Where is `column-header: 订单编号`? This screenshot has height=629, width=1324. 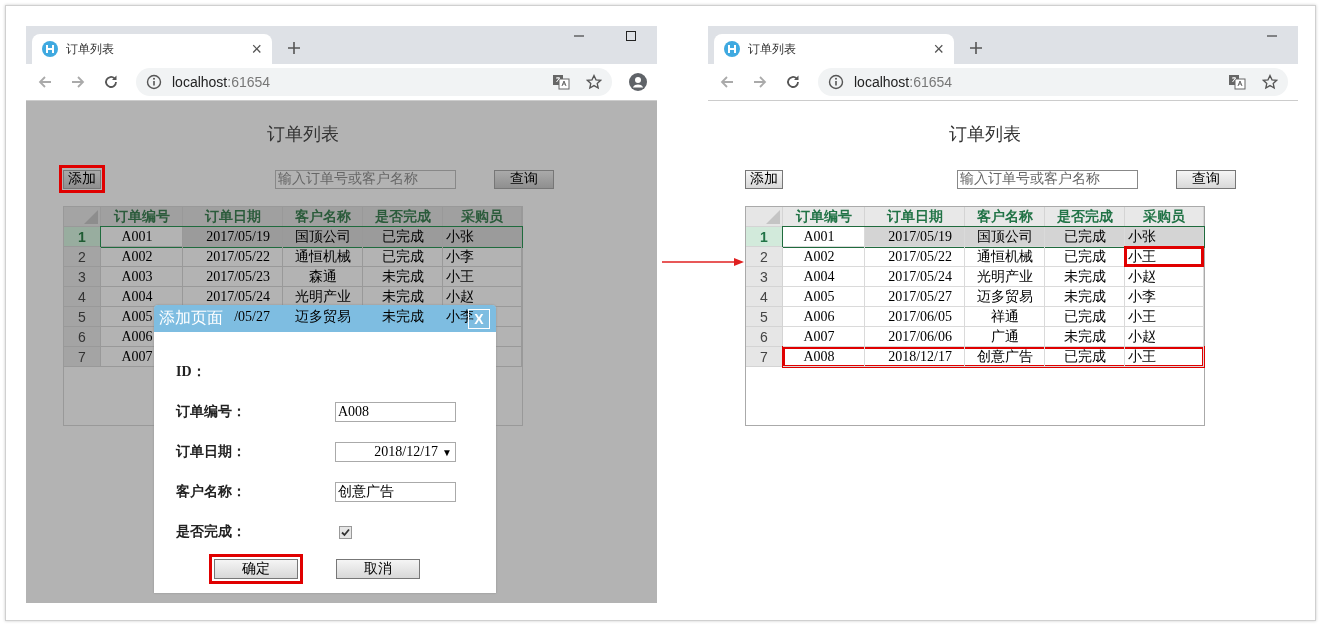 column-header: 订单编号 is located at coordinates (824, 217).